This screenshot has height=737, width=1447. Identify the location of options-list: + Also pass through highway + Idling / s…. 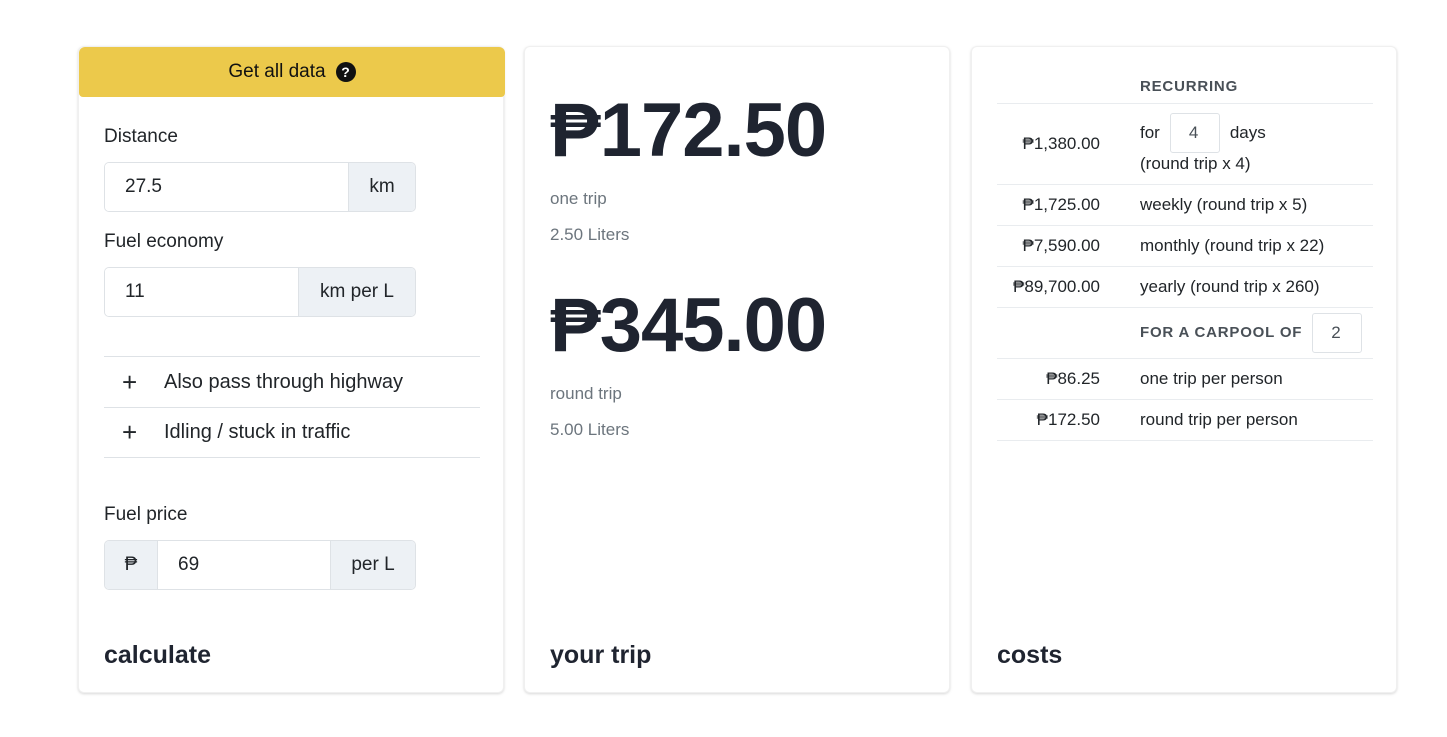
(292, 407).